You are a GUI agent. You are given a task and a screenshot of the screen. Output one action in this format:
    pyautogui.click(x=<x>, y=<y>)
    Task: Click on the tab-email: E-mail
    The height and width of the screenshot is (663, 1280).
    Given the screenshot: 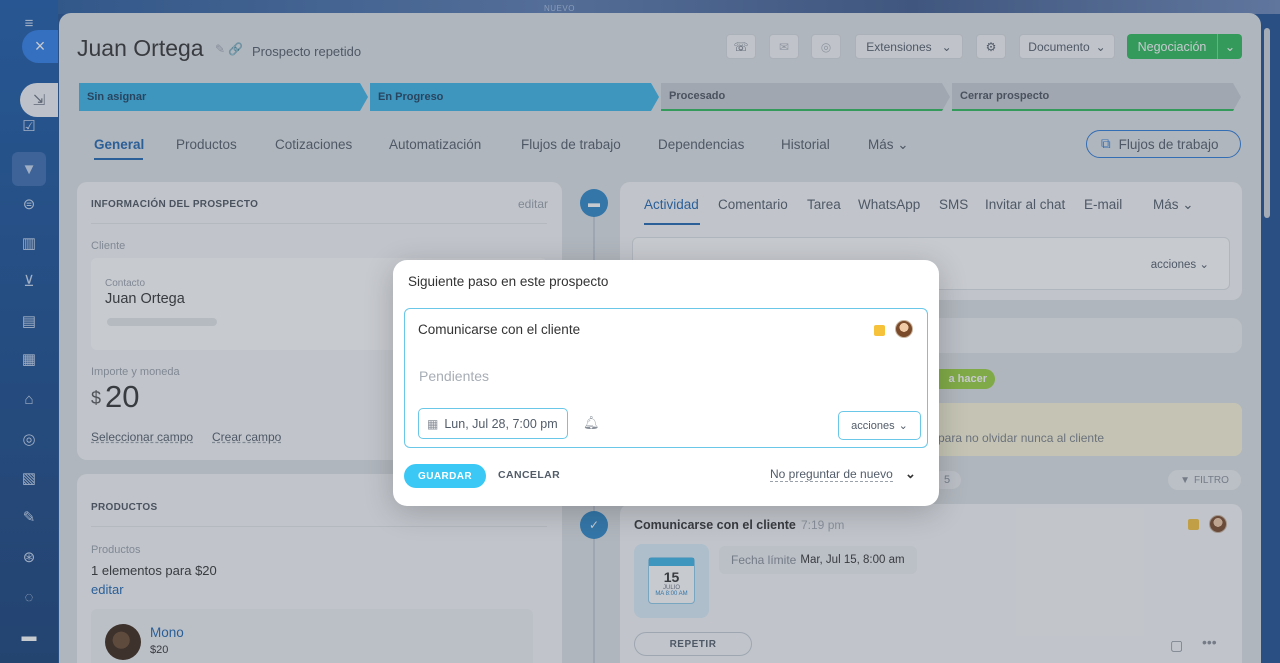 What is the action you would take?
    pyautogui.click(x=1103, y=204)
    